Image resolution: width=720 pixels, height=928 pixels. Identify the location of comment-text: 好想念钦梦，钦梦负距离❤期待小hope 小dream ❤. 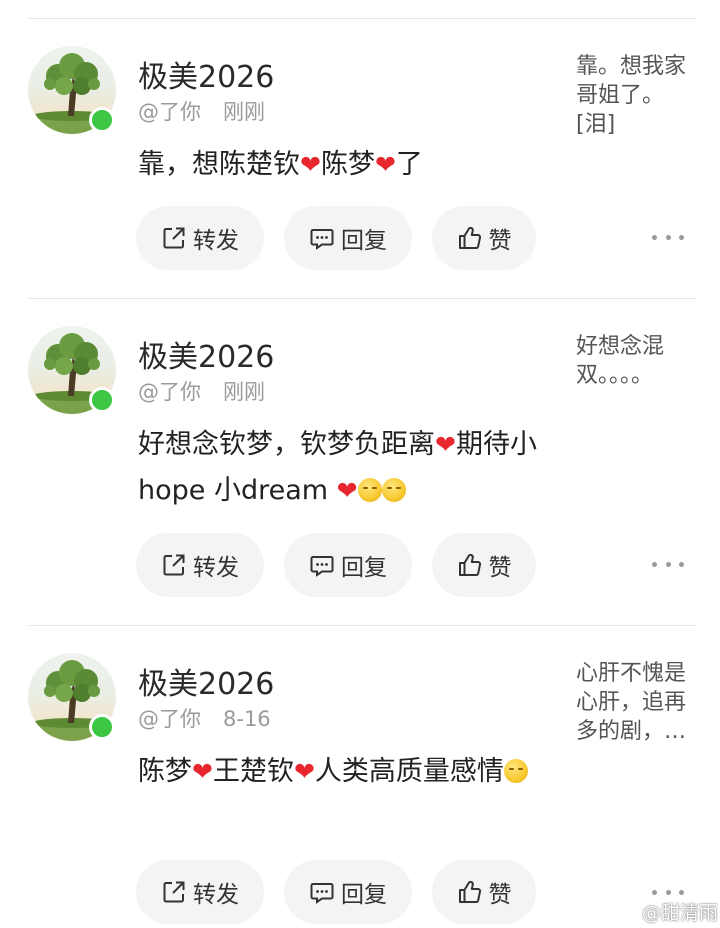
(338, 468).